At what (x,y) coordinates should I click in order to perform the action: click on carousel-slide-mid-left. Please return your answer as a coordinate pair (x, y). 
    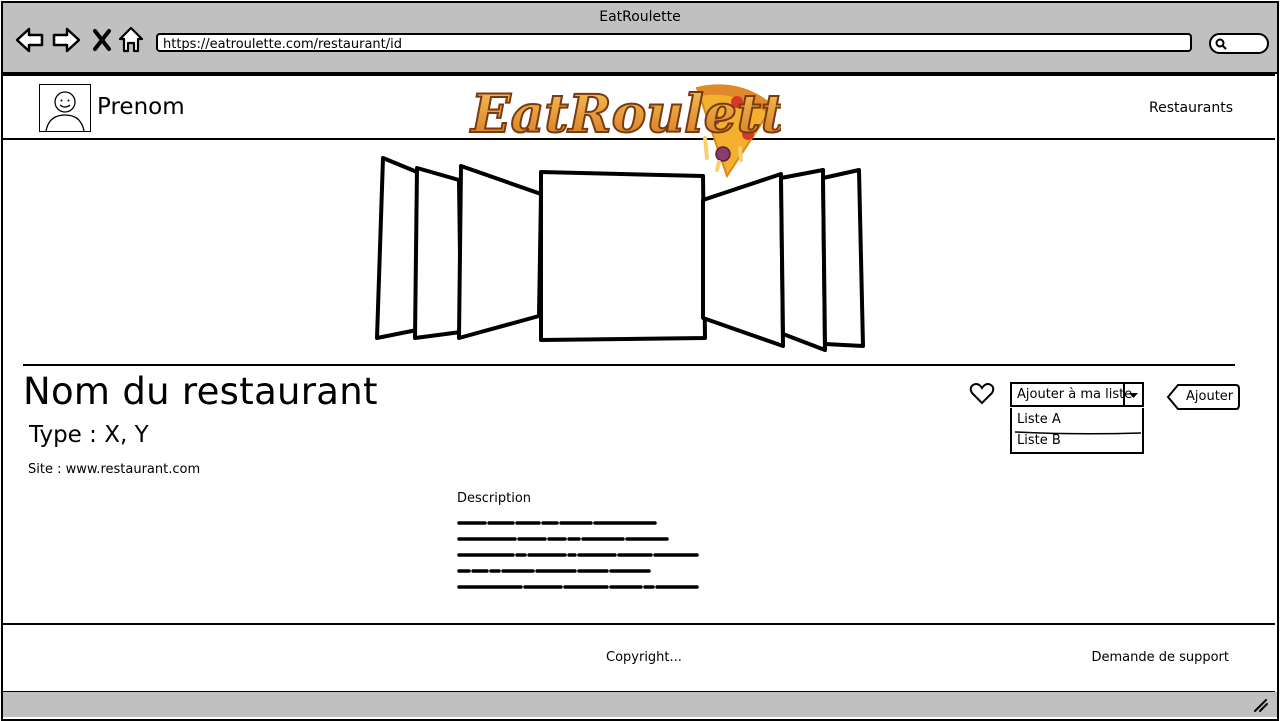
    Looking at the image, I should click on (438, 253).